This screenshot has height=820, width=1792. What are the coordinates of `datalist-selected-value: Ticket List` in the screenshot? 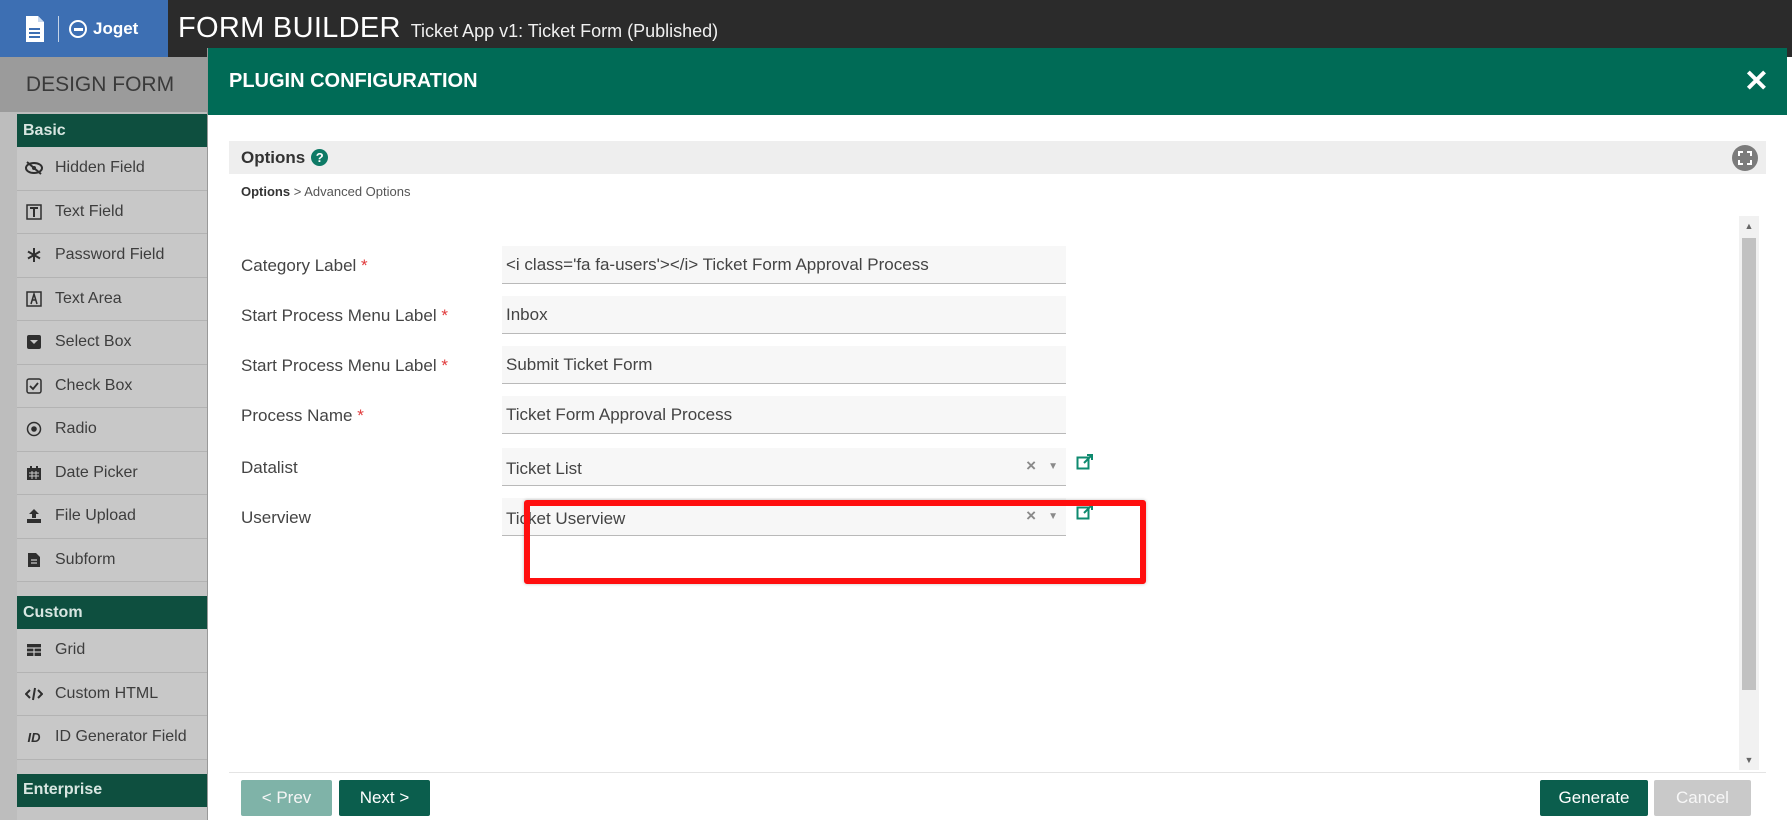 It's located at (544, 468).